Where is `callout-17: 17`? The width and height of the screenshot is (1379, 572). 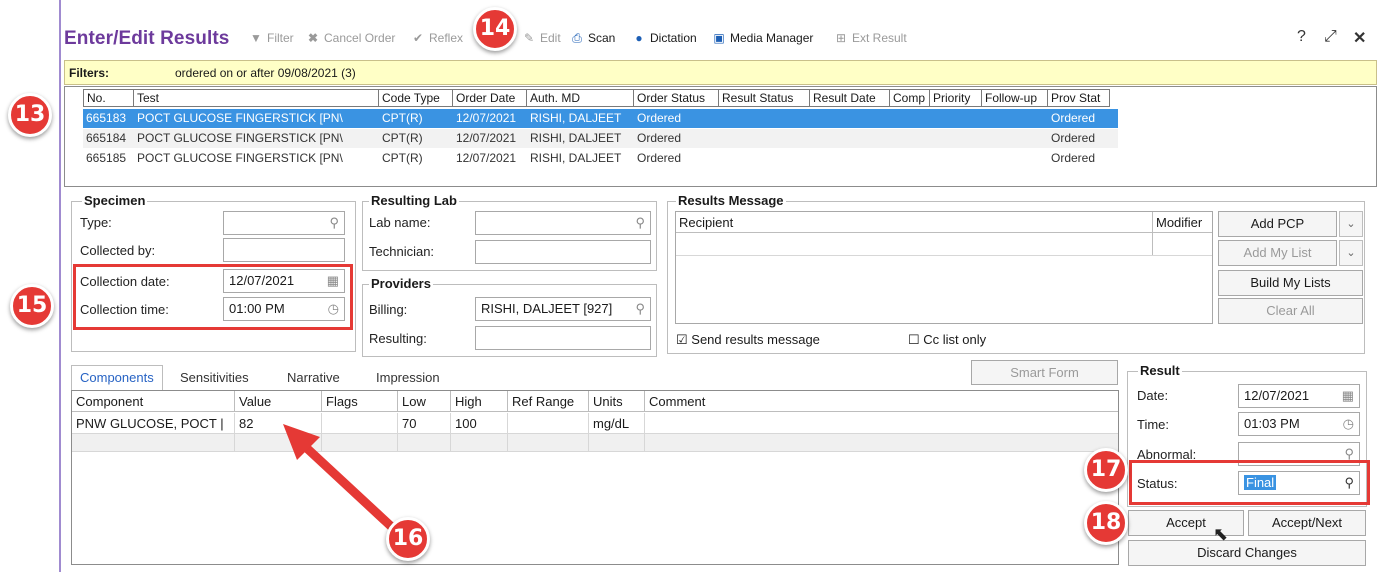 callout-17: 17 is located at coordinates (1106, 470).